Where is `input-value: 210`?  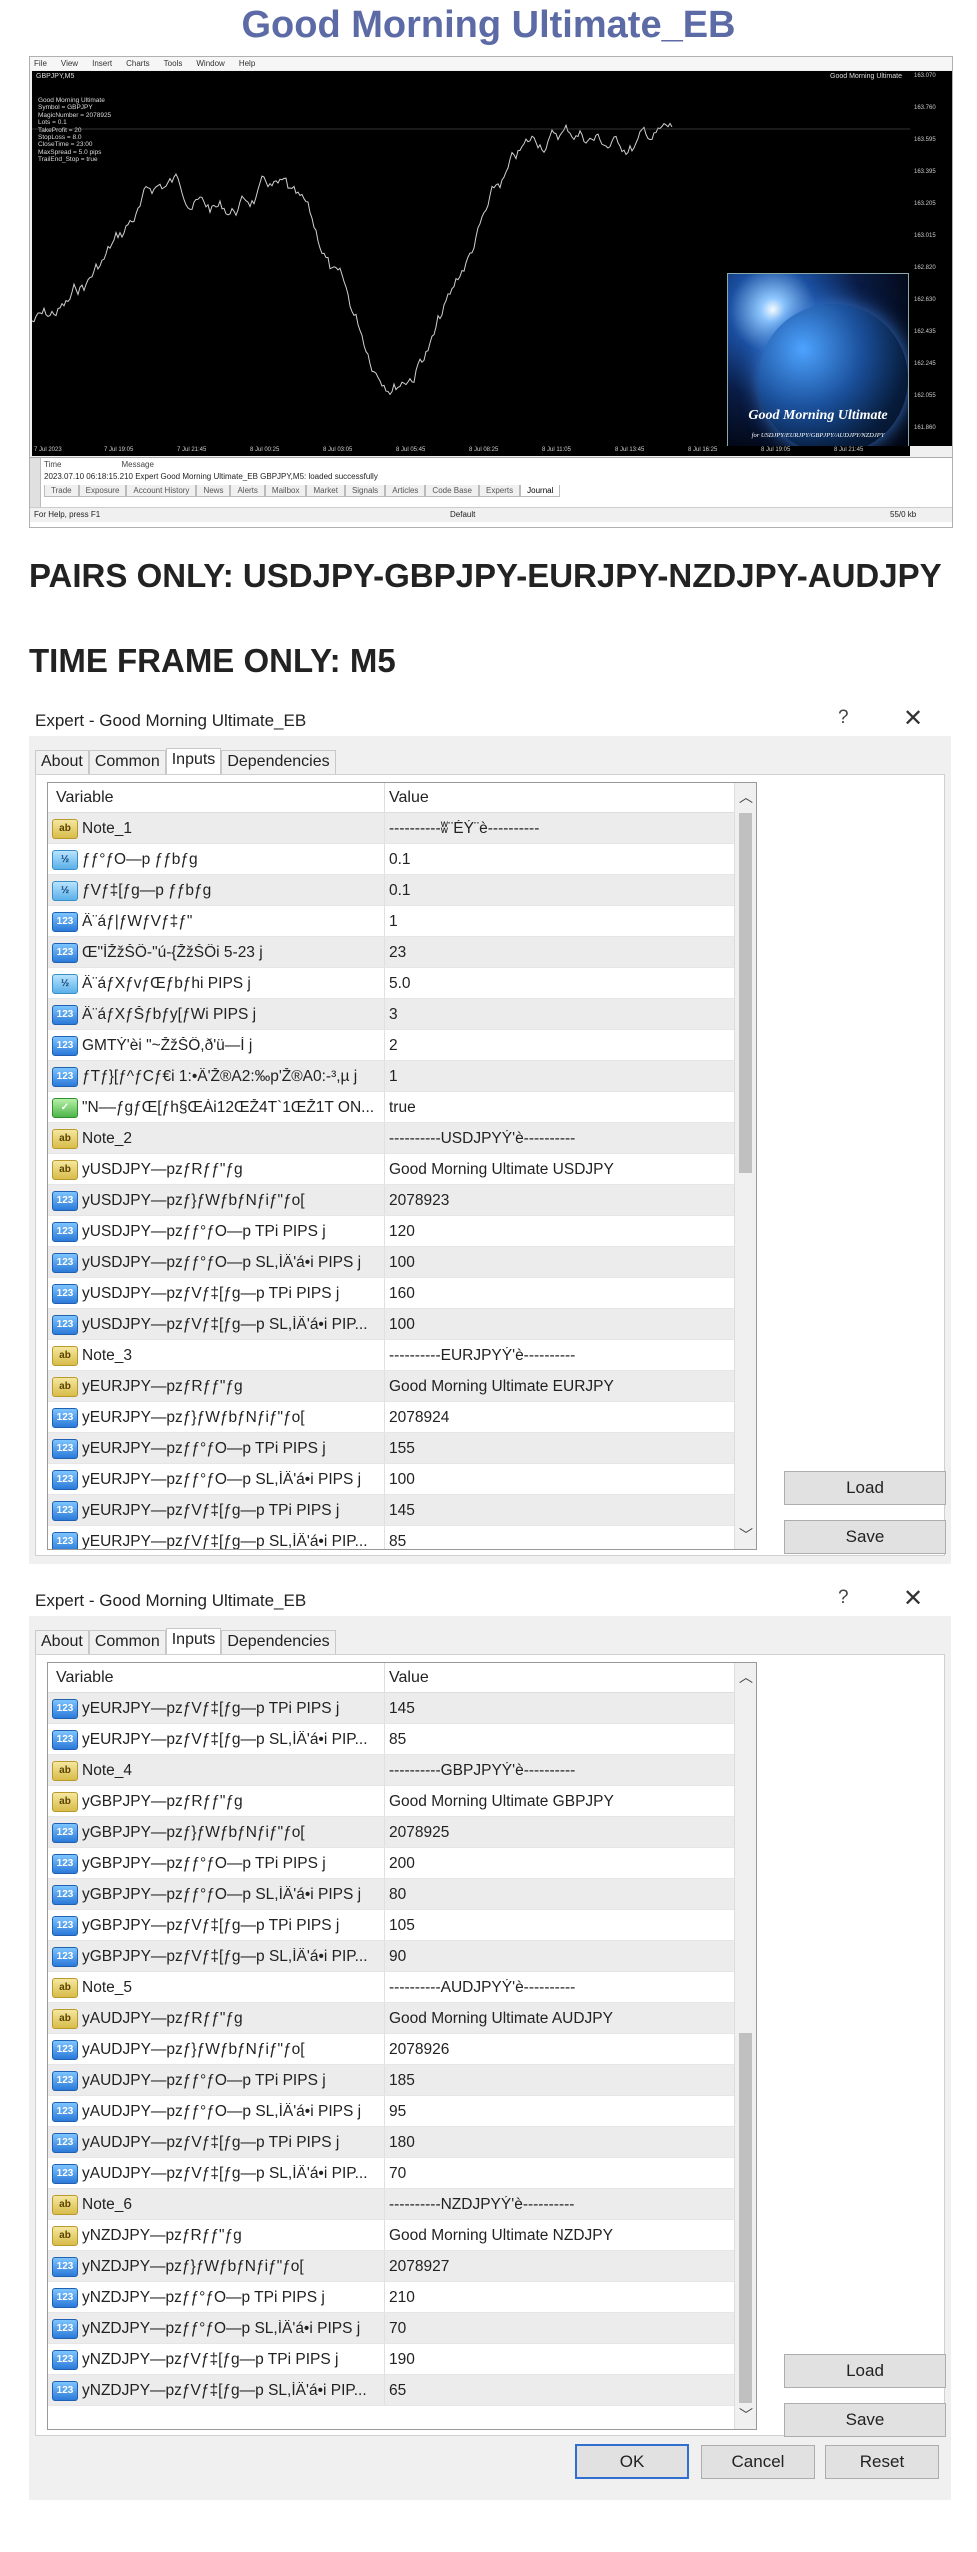
input-value: 210 is located at coordinates (559, 2298).